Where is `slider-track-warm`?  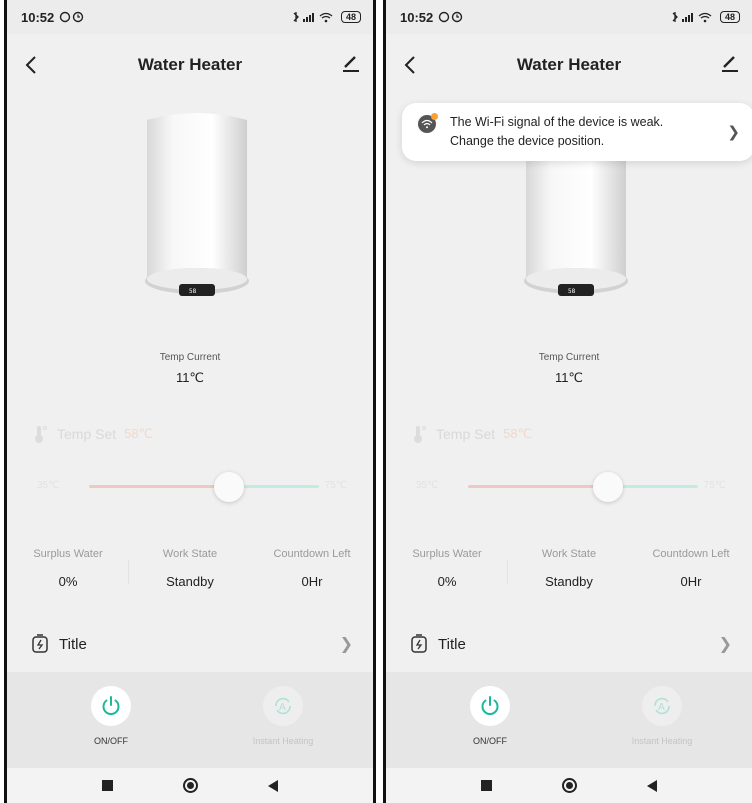
slider-track-warm is located at coordinates (538, 486).